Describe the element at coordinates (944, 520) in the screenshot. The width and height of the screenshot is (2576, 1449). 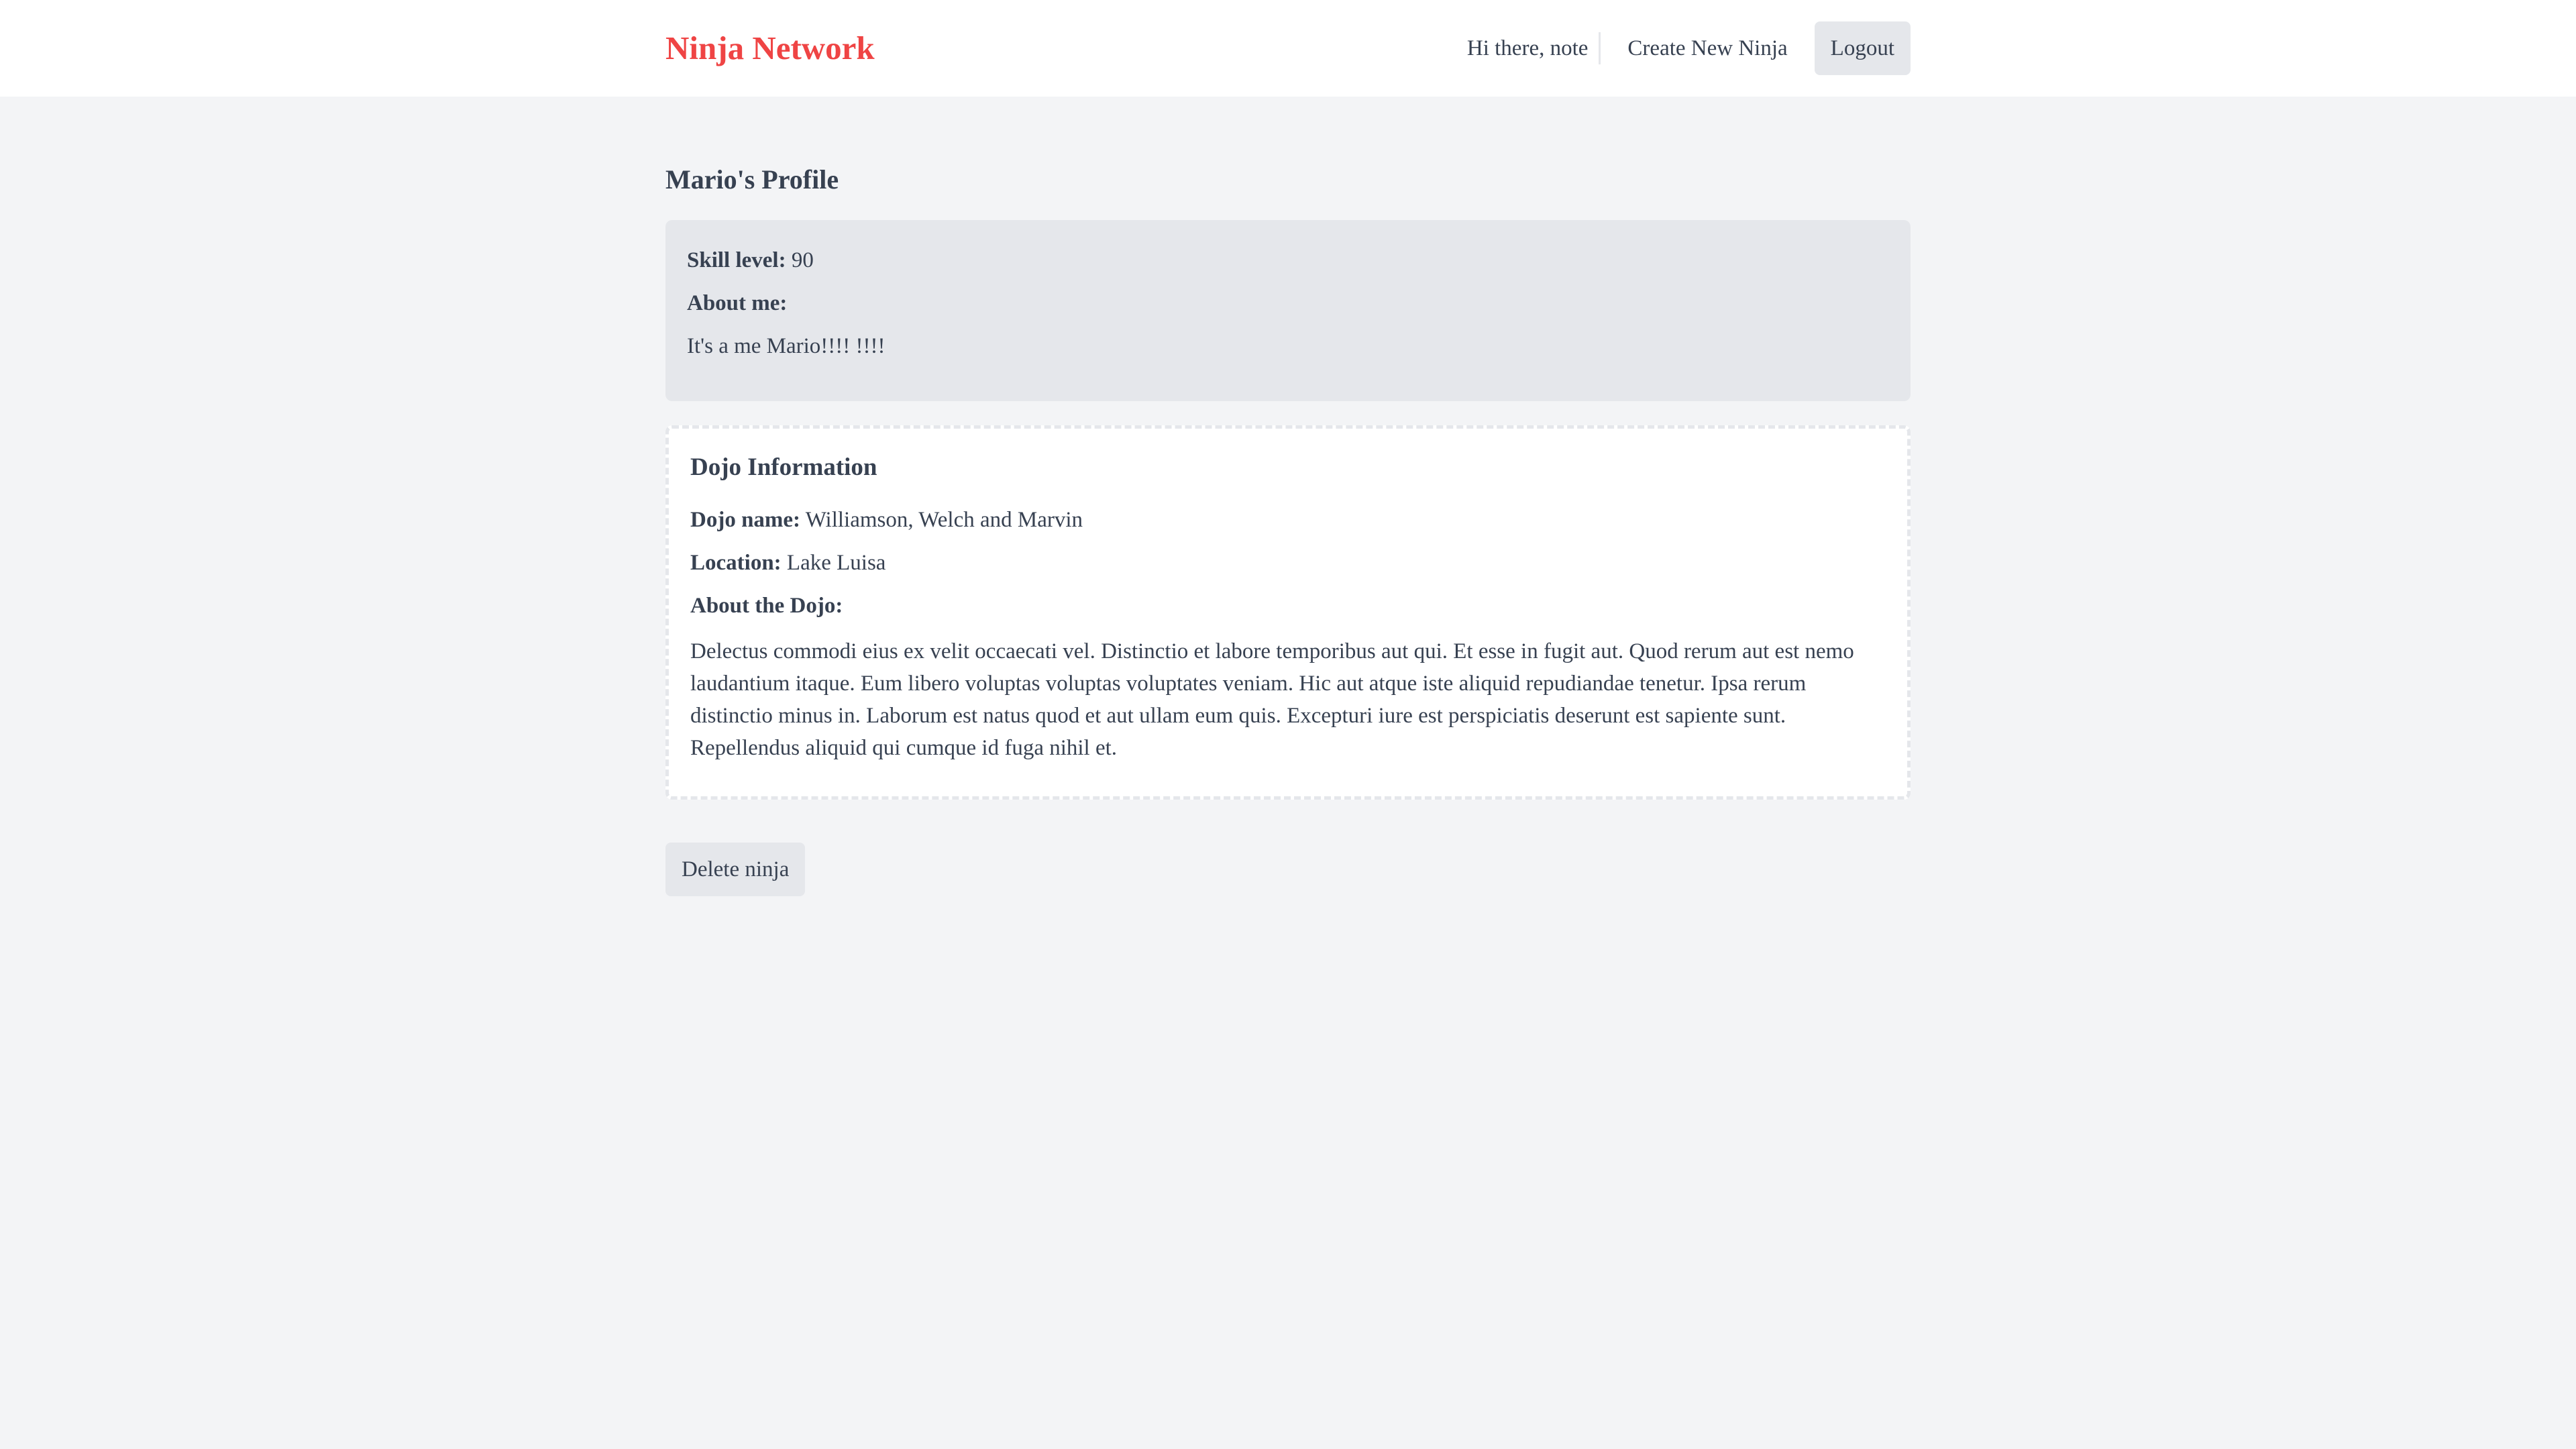
I see `dojo-name-value: Williamson, Welch and Marvin` at that location.